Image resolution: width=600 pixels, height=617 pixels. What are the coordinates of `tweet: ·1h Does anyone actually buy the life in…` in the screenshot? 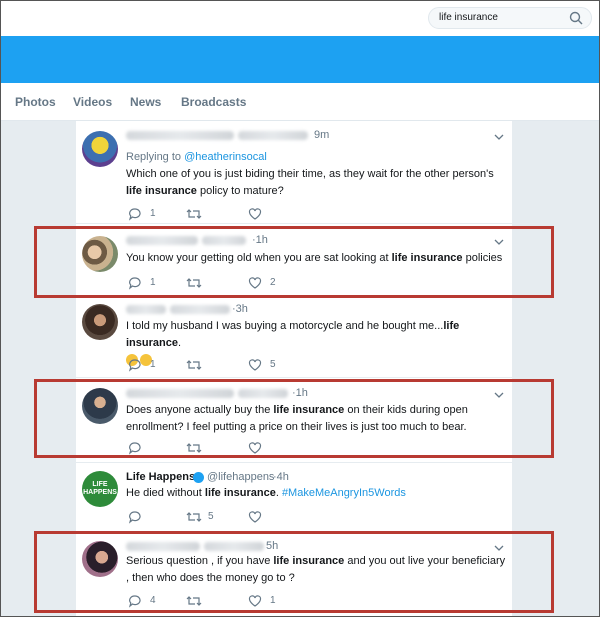 It's located at (294, 420).